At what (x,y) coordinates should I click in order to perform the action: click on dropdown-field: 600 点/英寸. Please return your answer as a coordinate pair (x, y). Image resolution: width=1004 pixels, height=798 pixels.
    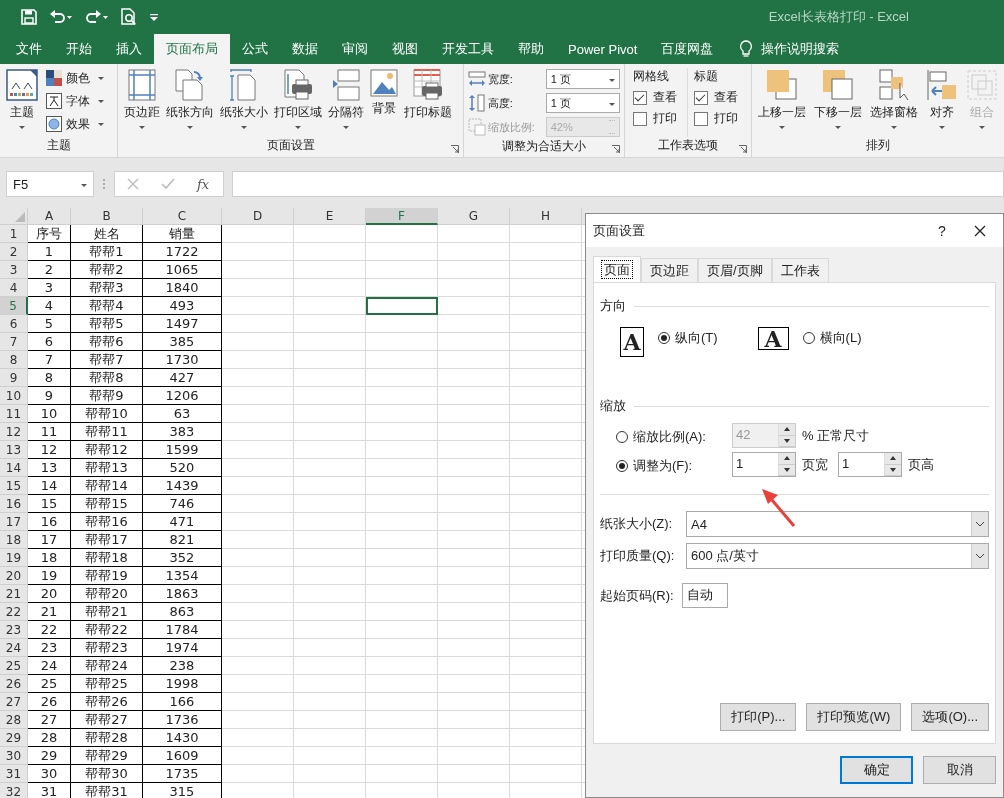
    Looking at the image, I should click on (837, 556).